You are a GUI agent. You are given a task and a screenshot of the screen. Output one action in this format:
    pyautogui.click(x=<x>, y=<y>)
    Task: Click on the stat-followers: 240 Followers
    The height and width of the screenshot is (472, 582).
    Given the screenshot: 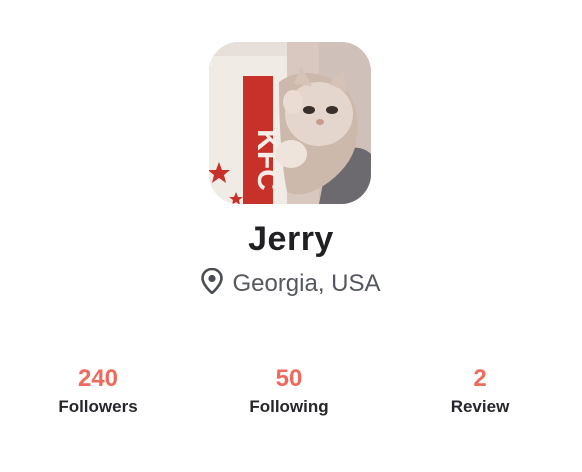 What is the action you would take?
    pyautogui.click(x=98, y=390)
    